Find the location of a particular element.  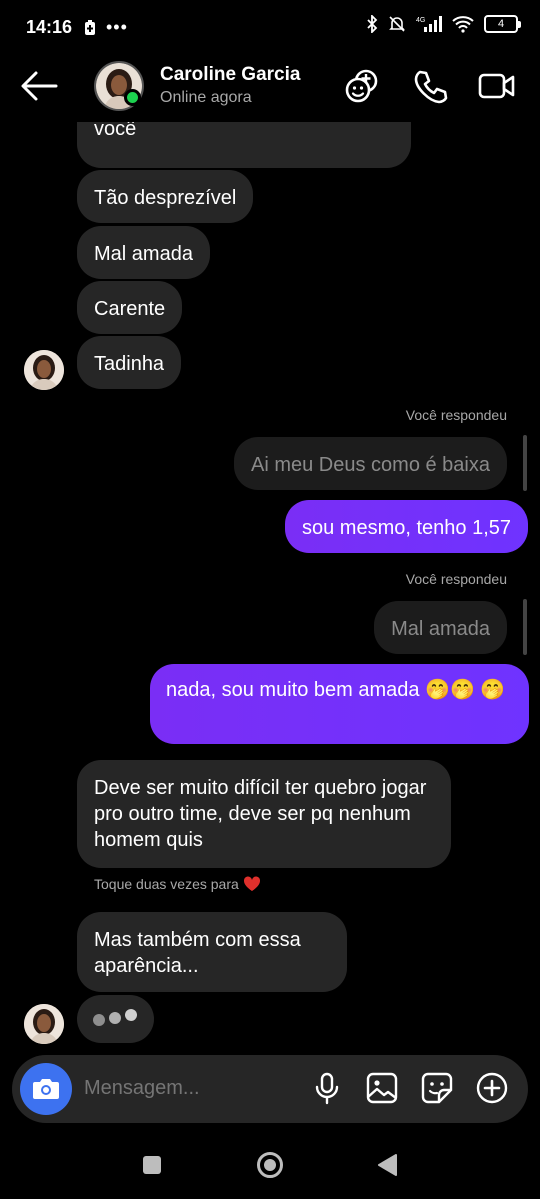

quoted-message: Mal amada is located at coordinates (440, 627).